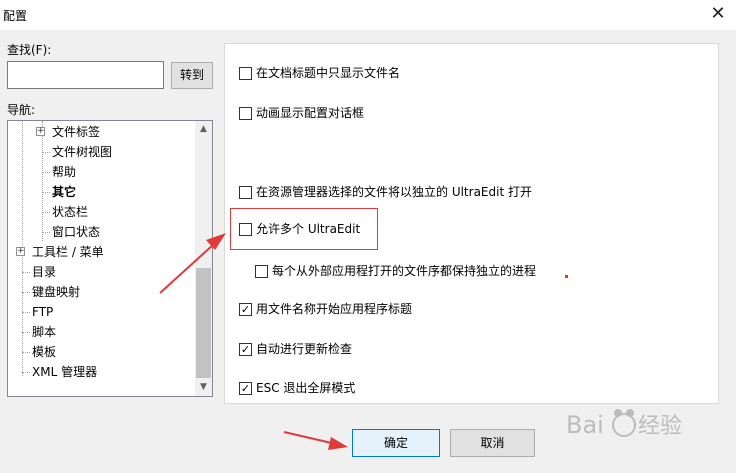  What do you see at coordinates (203, 387) in the screenshot?
I see `scroll-down-icon: ▼` at bounding box center [203, 387].